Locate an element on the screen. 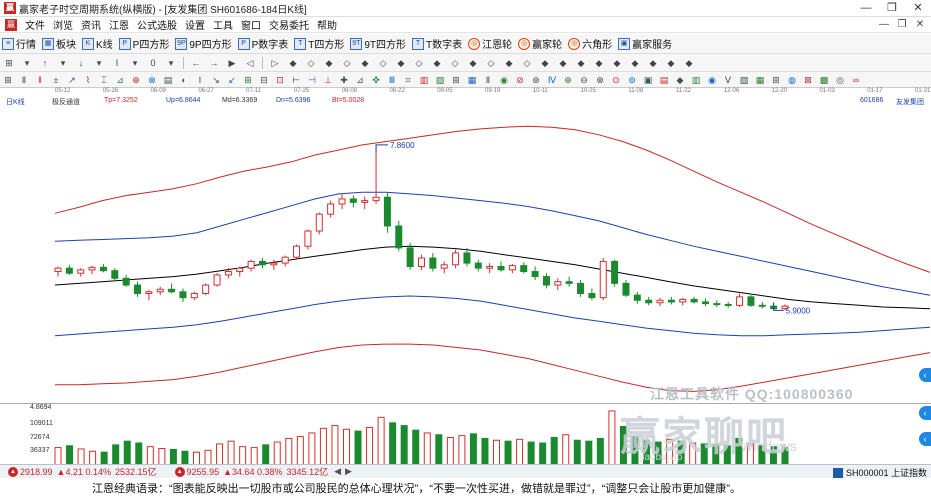 The height and width of the screenshot is (500, 931). analysis-tool-icon: ⊡ is located at coordinates (280, 80).